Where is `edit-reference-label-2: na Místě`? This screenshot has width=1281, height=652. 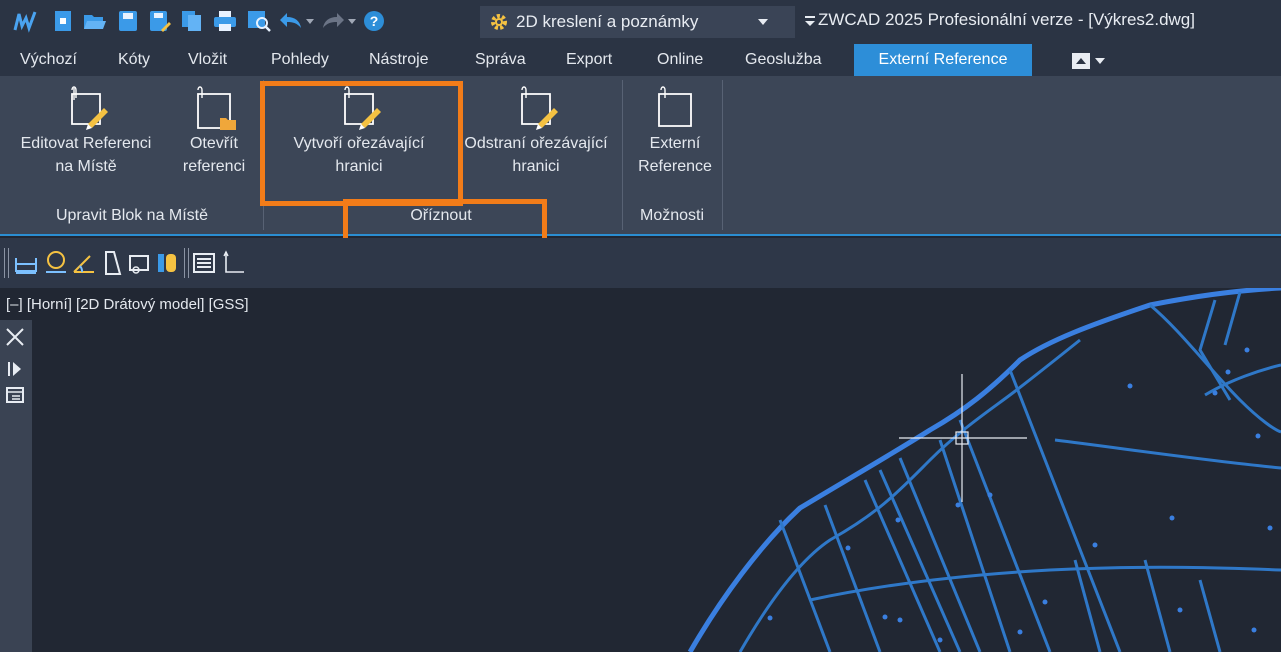 edit-reference-label-2: na Místě is located at coordinates (86, 166).